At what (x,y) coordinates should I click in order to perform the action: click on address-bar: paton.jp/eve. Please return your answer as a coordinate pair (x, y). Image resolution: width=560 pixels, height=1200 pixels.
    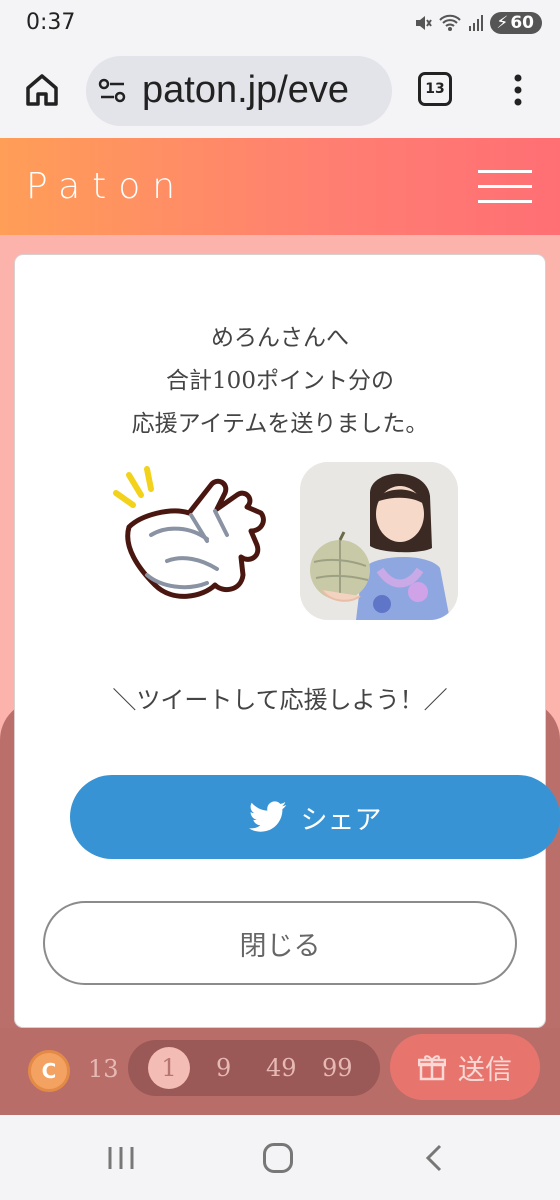
    Looking at the image, I should click on (239, 91).